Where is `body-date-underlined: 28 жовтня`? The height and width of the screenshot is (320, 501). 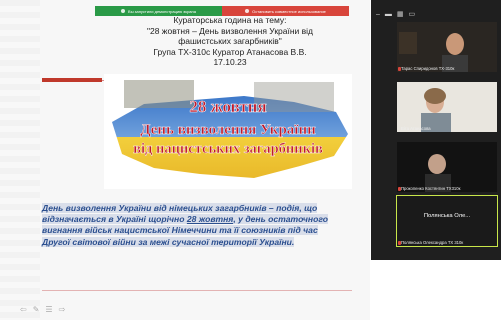
body-date-underlined: 28 жовтня is located at coordinates (210, 219).